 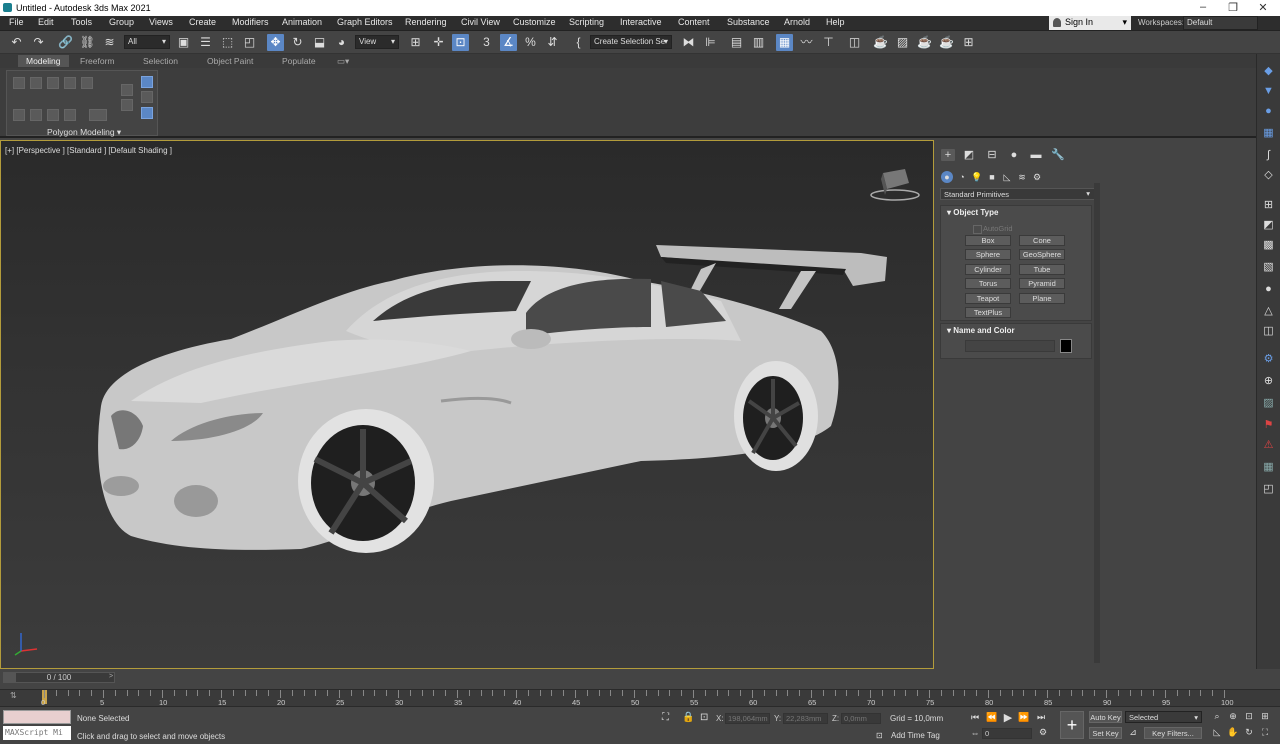 I want to click on map-browser-icon: ⊞, so click(x=1268, y=205).